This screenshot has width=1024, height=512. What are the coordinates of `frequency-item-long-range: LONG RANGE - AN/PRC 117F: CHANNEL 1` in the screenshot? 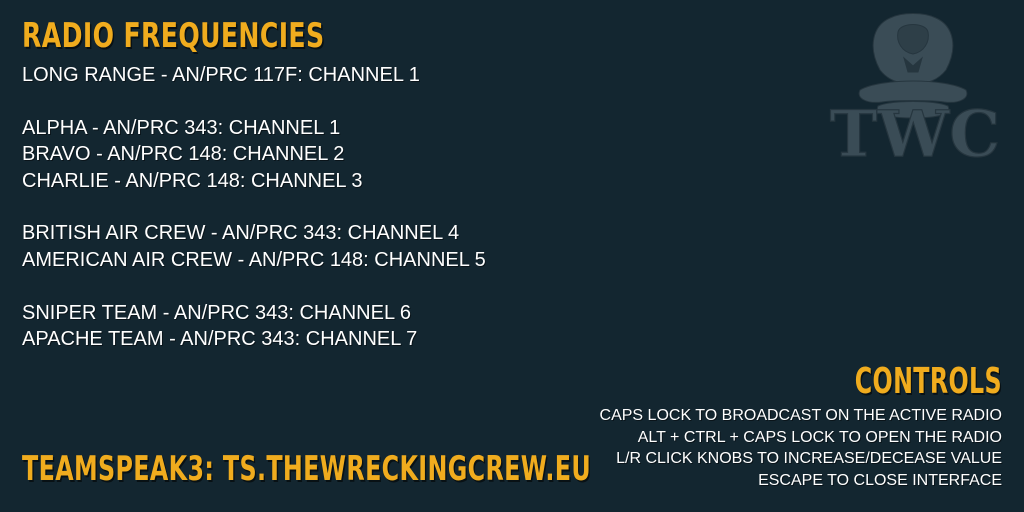 It's located at (221, 75).